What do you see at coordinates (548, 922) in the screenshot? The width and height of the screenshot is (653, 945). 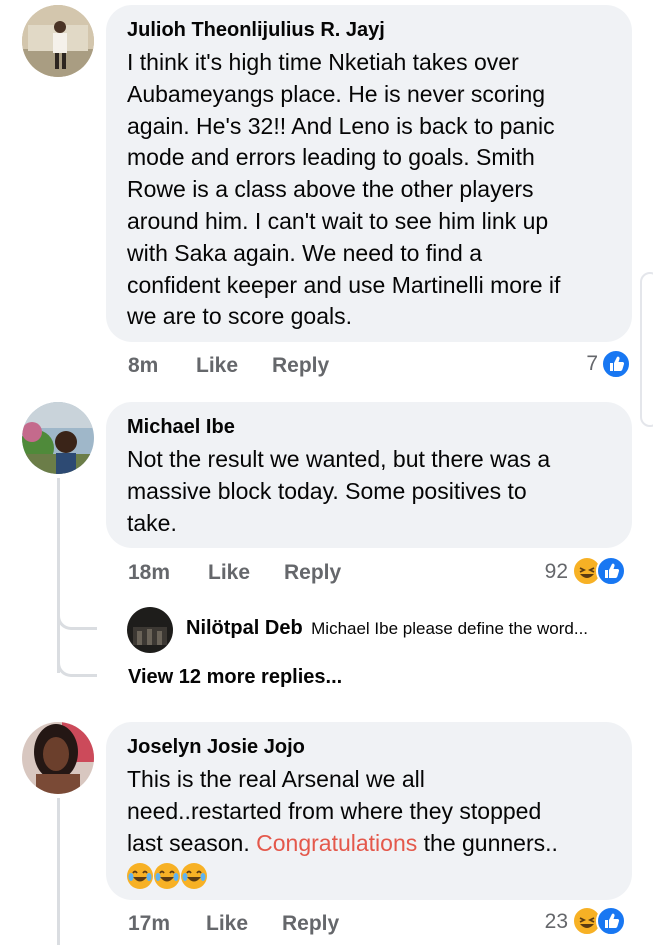 I see `reaction-count: 23` at bounding box center [548, 922].